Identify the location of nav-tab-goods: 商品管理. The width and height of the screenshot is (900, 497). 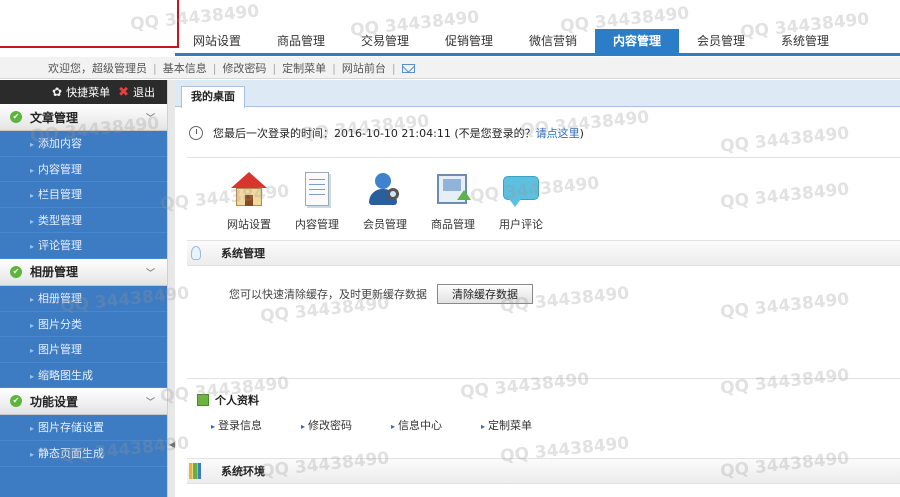
(301, 41).